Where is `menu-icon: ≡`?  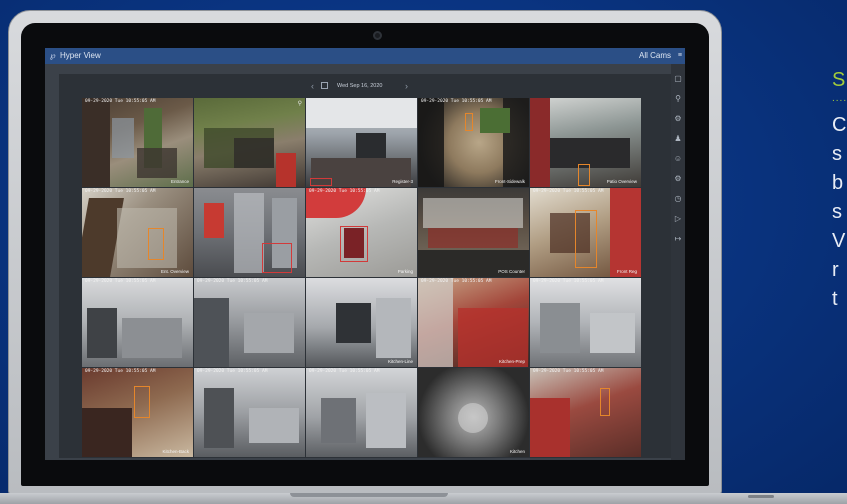
menu-icon: ≡ is located at coordinates (680, 56).